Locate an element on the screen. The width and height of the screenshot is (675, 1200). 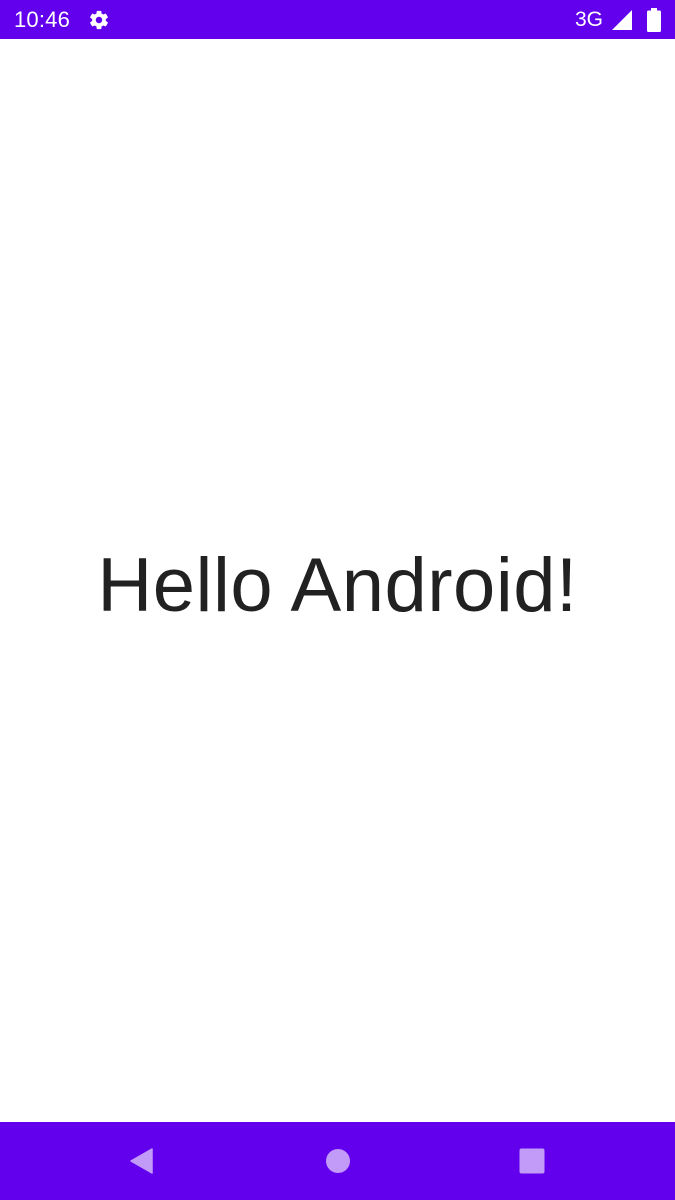
status-bar-right: 3G is located at coordinates (617, 19).